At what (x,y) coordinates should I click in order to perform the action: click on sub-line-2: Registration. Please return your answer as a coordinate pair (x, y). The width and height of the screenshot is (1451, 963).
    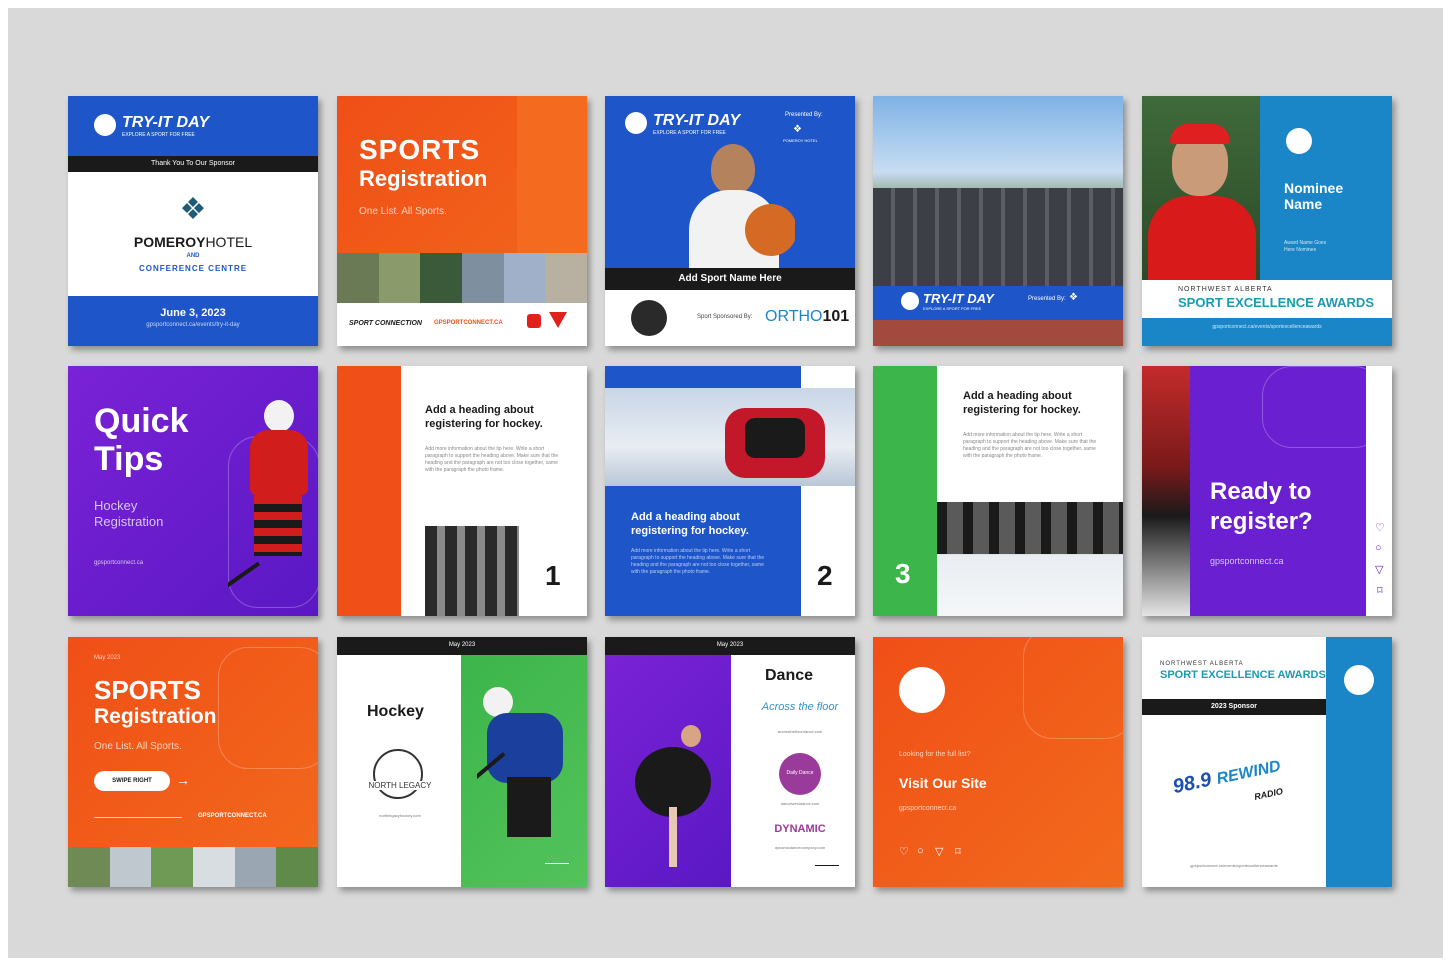
    Looking at the image, I should click on (129, 521).